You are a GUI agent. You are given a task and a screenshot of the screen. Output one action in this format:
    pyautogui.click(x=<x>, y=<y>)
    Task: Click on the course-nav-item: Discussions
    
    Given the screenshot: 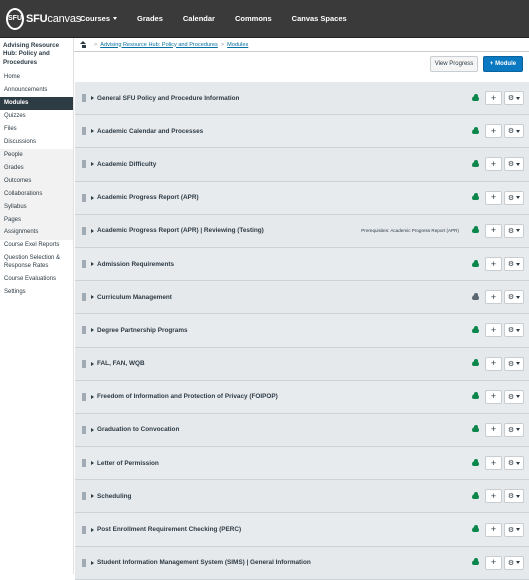 What is the action you would take?
    pyautogui.click(x=36, y=142)
    